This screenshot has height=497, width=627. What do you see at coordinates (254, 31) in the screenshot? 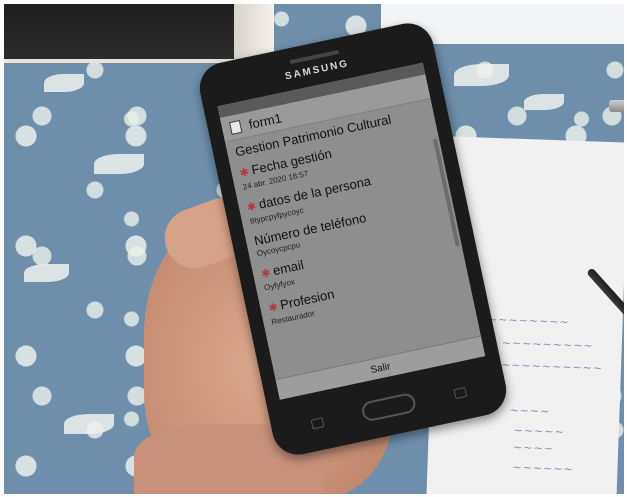
I see `notebook-pages` at bounding box center [254, 31].